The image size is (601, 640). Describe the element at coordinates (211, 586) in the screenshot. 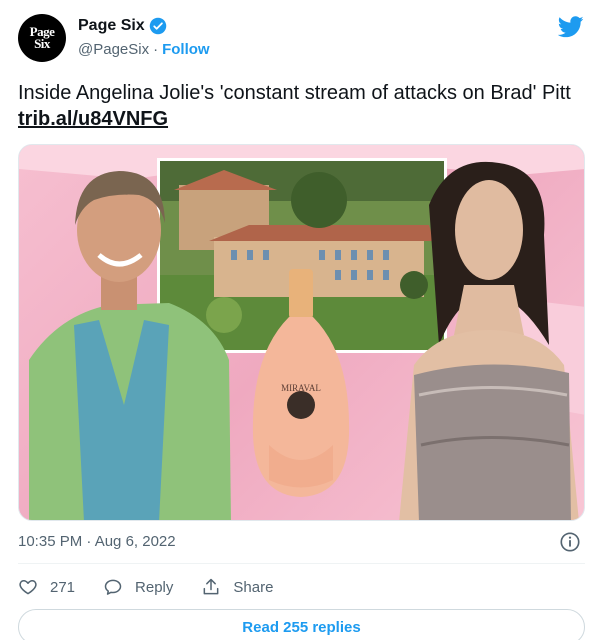

I see `share-icon` at that location.